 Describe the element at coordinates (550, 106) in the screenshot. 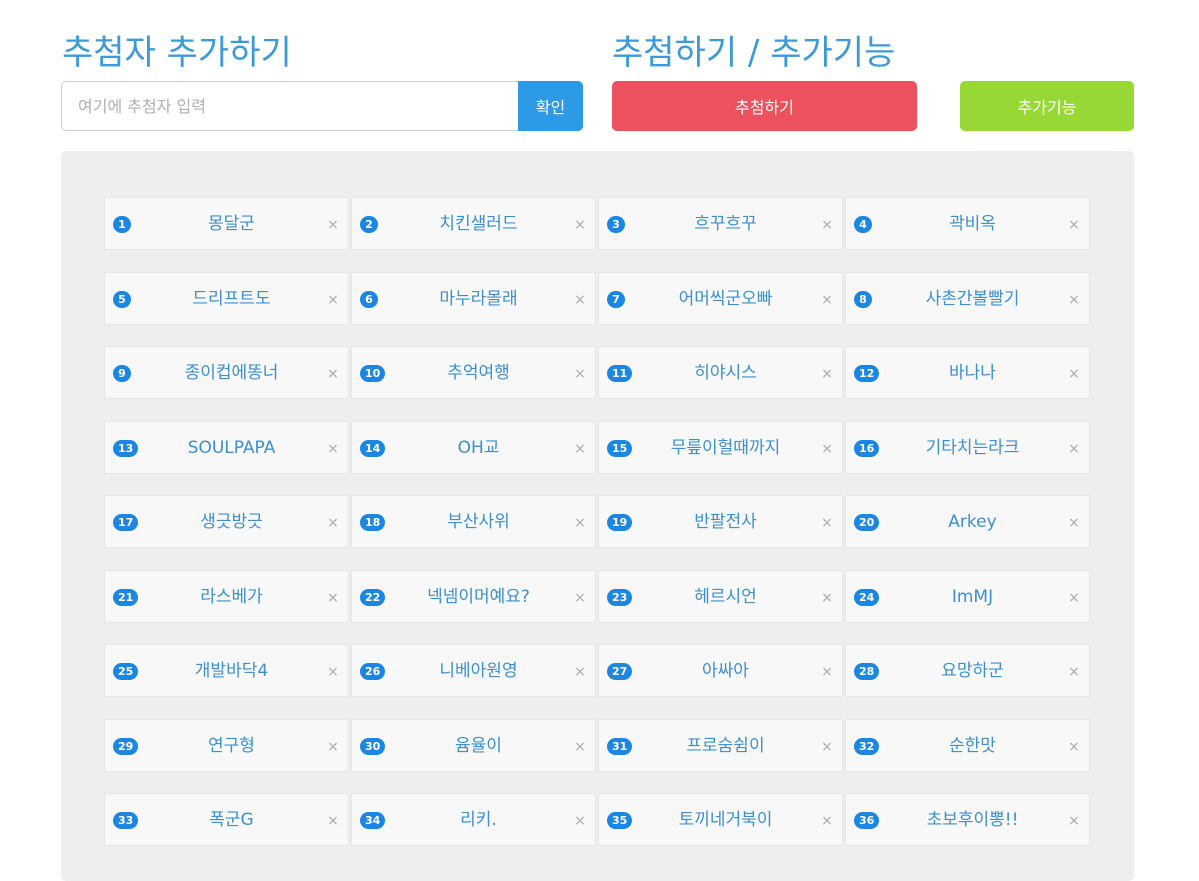

I see `confirm-button: 확인` at that location.